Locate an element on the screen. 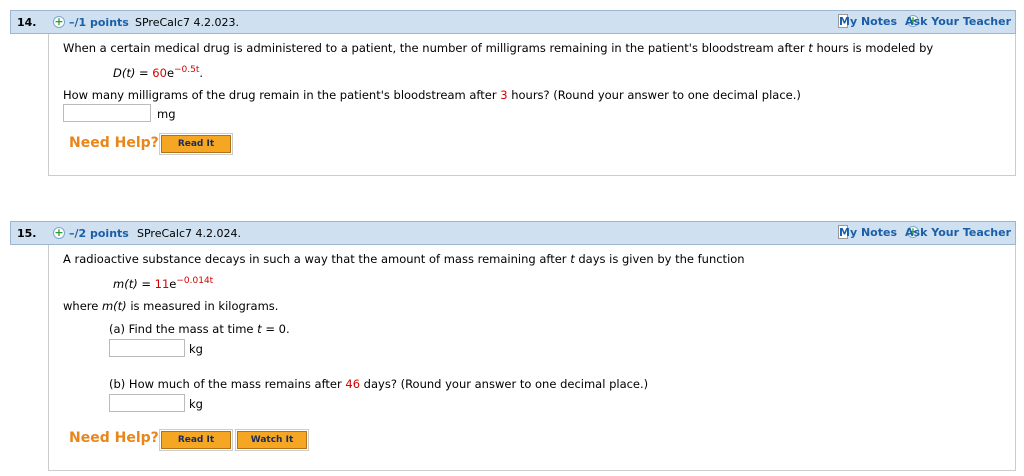 This screenshot has width=1024, height=476. answer-unit: mg is located at coordinates (166, 114).